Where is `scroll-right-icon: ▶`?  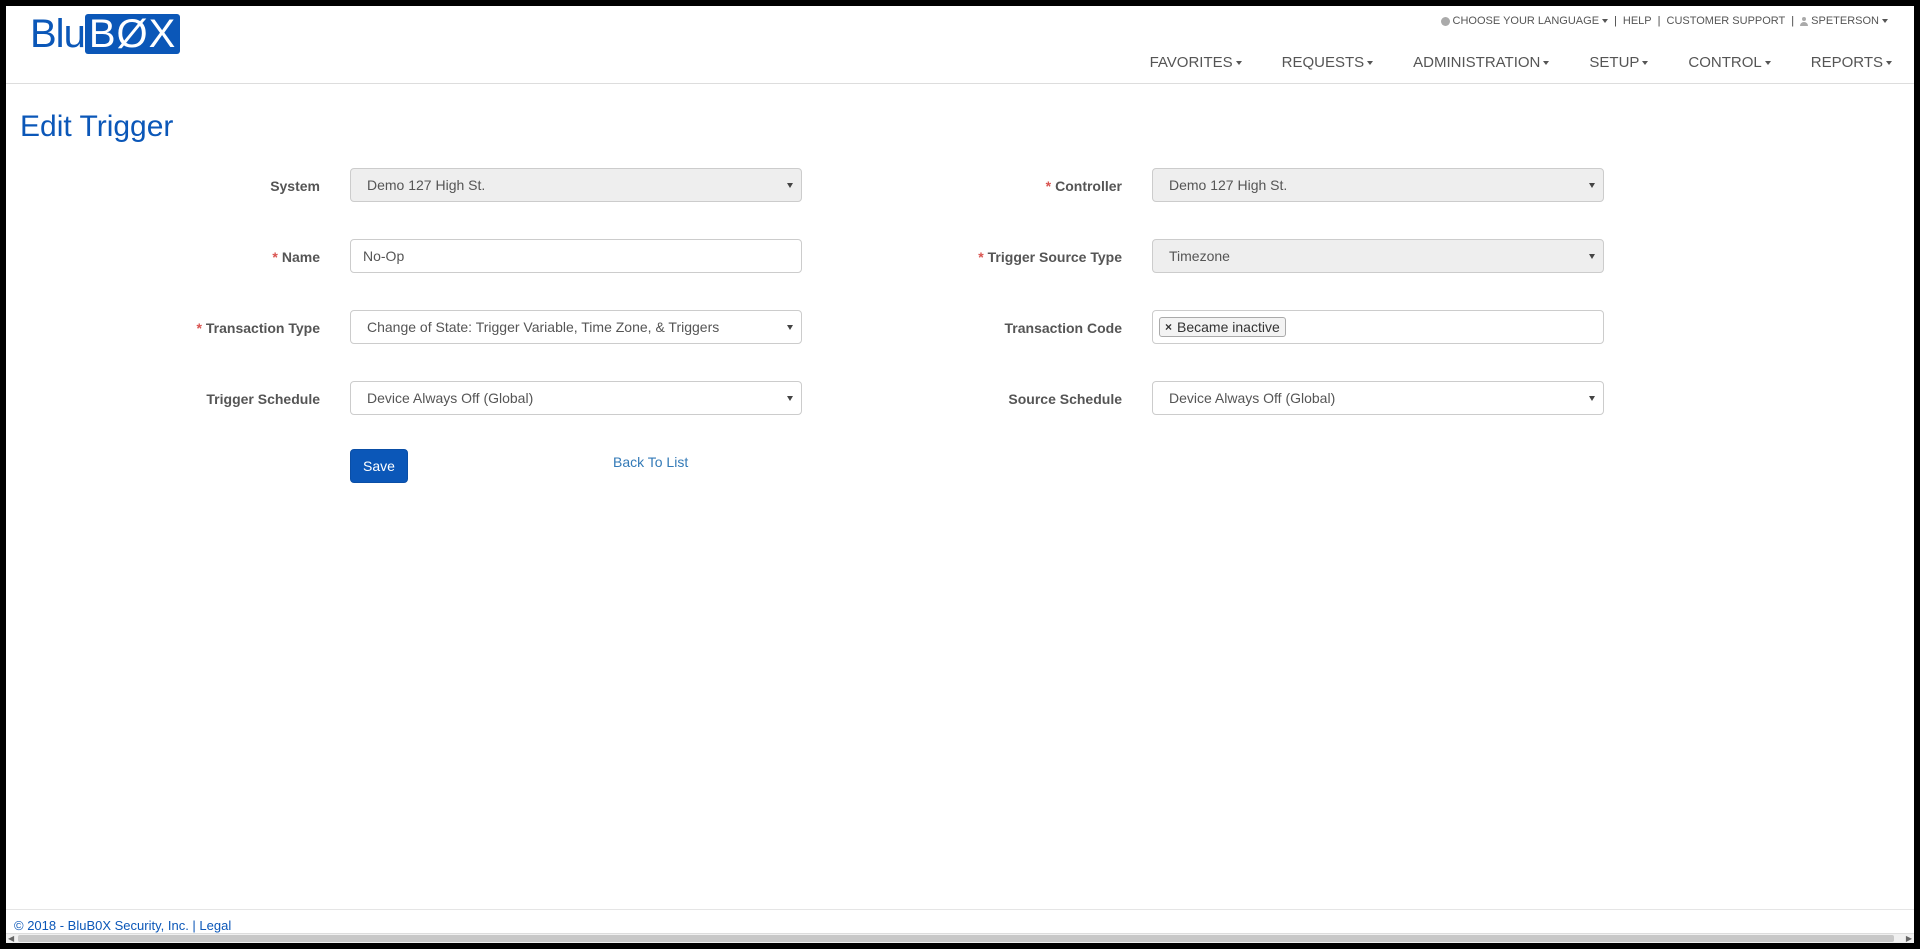 scroll-right-icon: ▶ is located at coordinates (1909, 939).